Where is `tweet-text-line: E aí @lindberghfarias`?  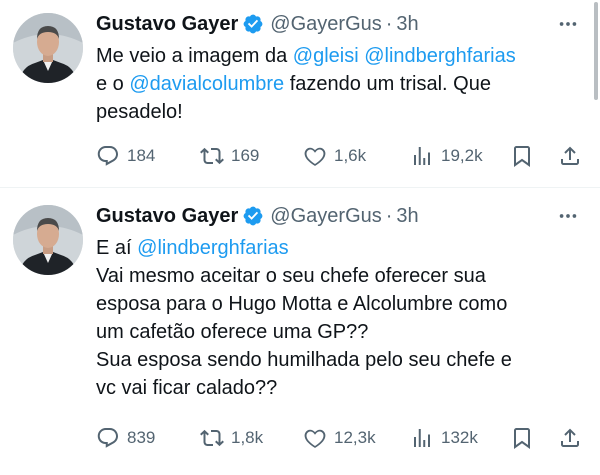
tweet-text-line: E aí @lindberghfarias is located at coordinates (339, 248).